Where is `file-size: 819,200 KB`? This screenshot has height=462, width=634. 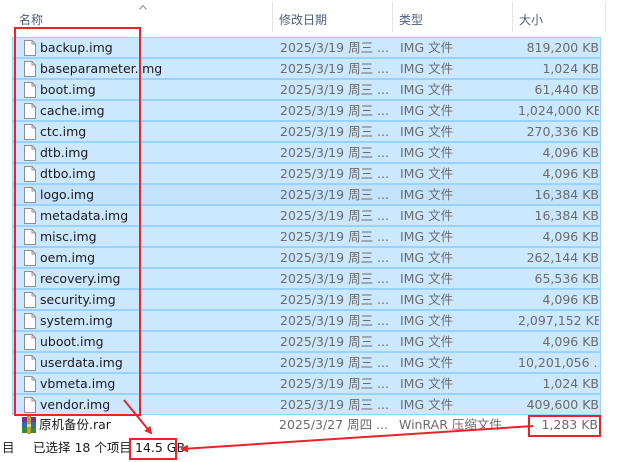 file-size: 819,200 KB is located at coordinates (562, 47).